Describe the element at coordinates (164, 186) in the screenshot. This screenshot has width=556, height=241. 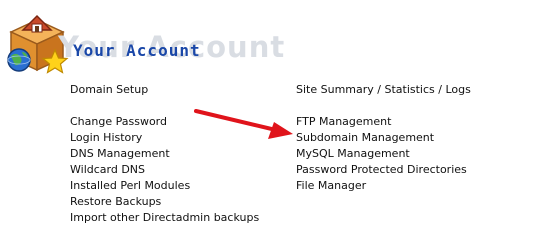
I see `installed-perl-modules-link: Installed Perl Modules` at that location.